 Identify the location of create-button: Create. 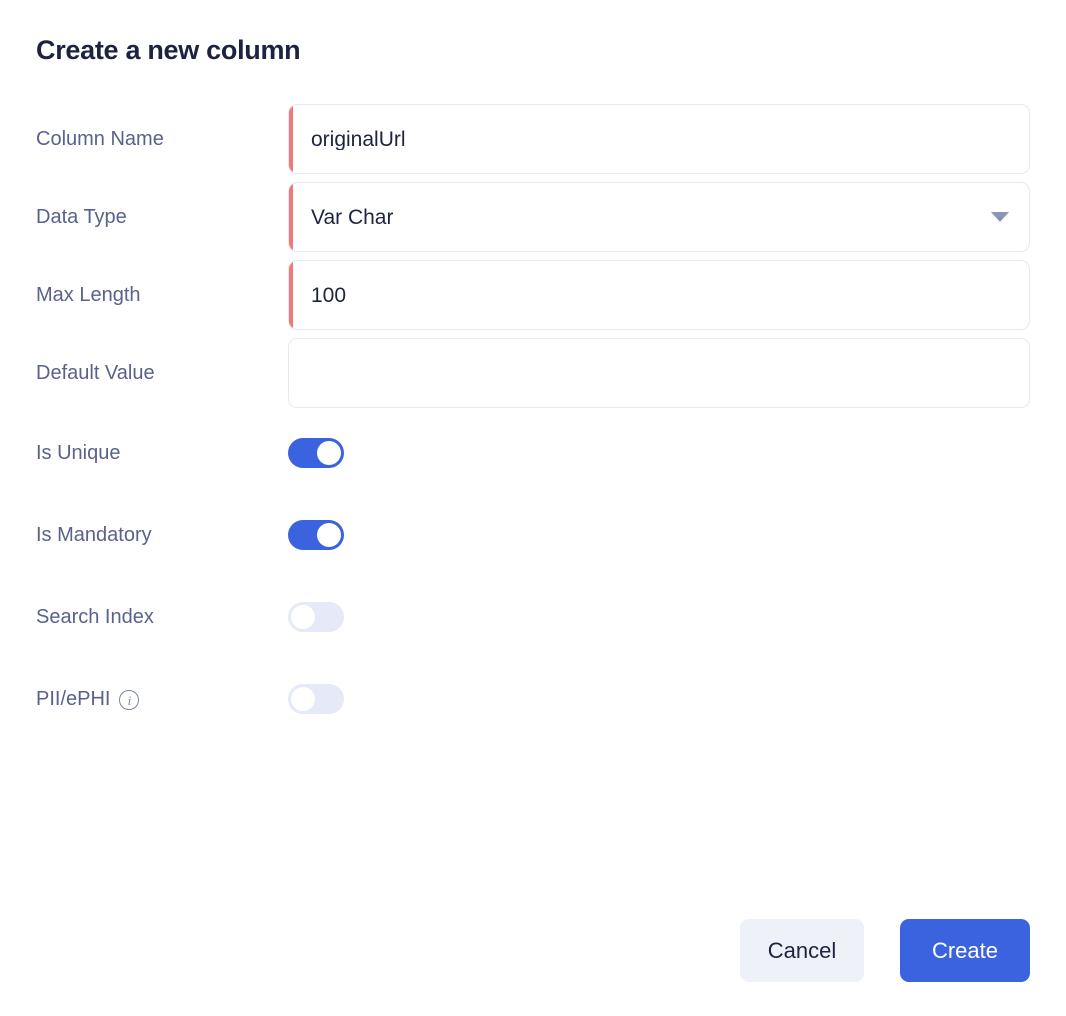
(965, 950).